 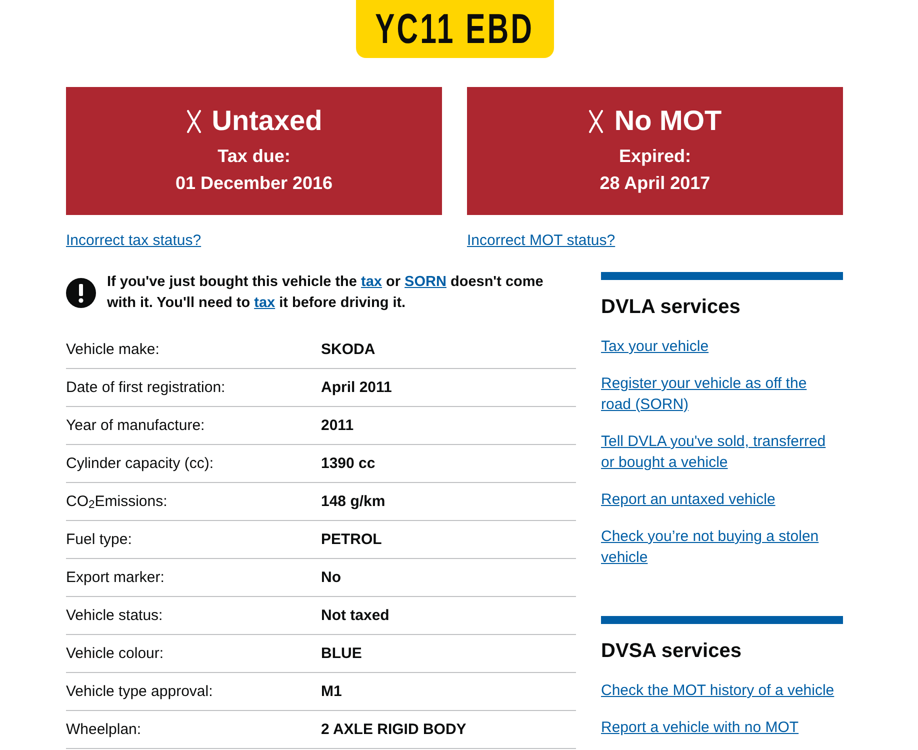 I want to click on detail-value: 2011, so click(x=337, y=426).